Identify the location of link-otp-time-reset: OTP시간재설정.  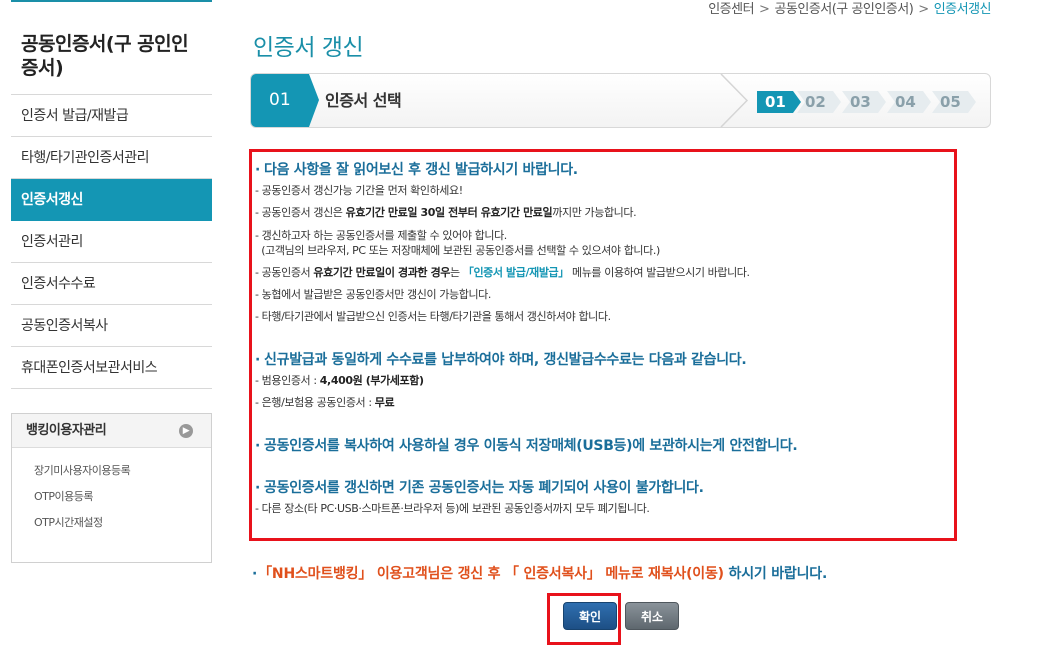
(122, 523).